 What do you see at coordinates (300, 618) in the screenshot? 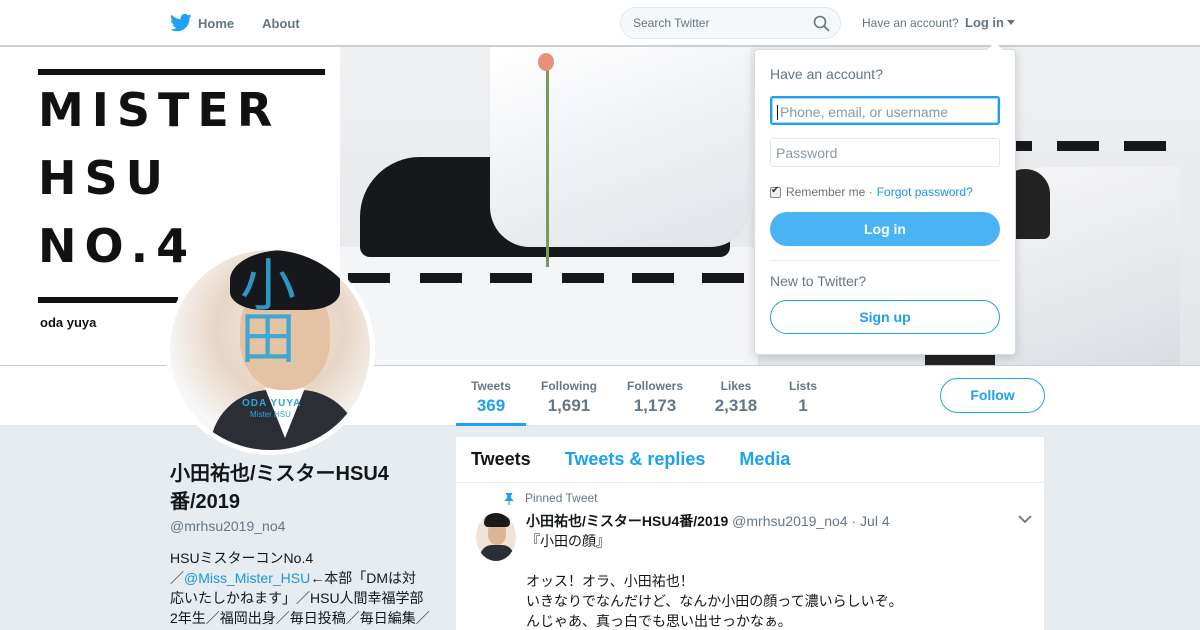
I see `bio-line: 2年生／福岡出身／毎日投稿／毎日編集／` at bounding box center [300, 618].